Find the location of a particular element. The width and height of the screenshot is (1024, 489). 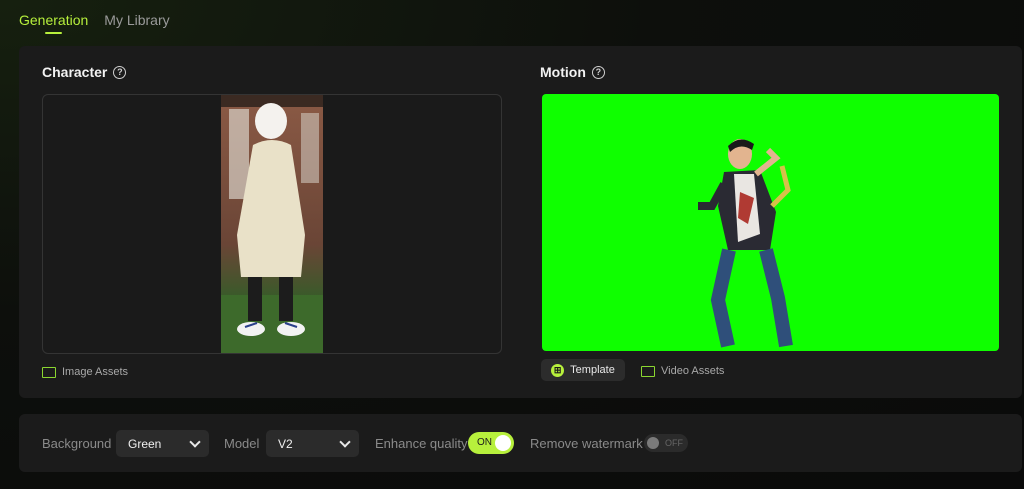

character-header: Character ? is located at coordinates (84, 72).